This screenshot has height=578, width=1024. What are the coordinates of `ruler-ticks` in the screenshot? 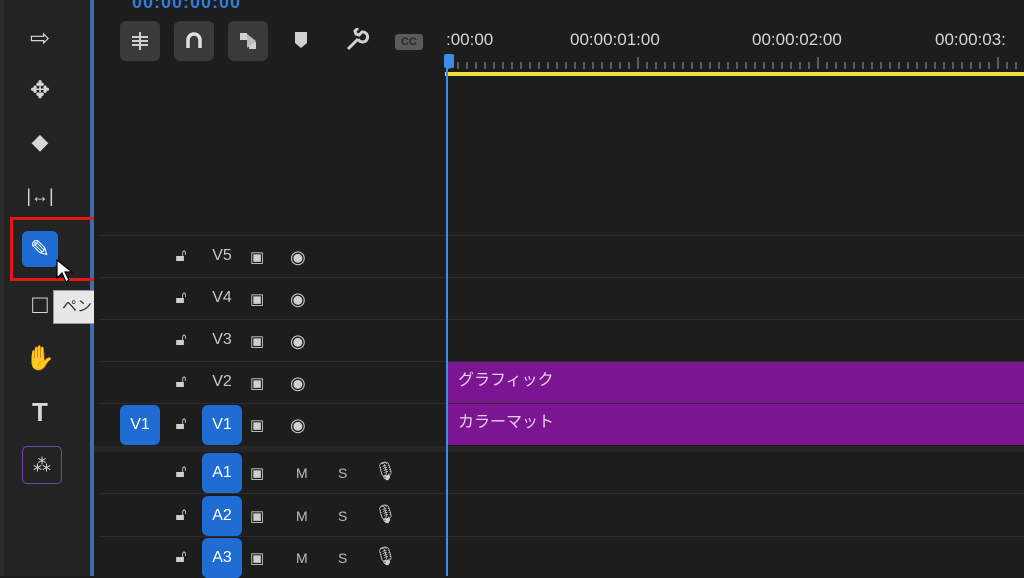 It's located at (732, 63).